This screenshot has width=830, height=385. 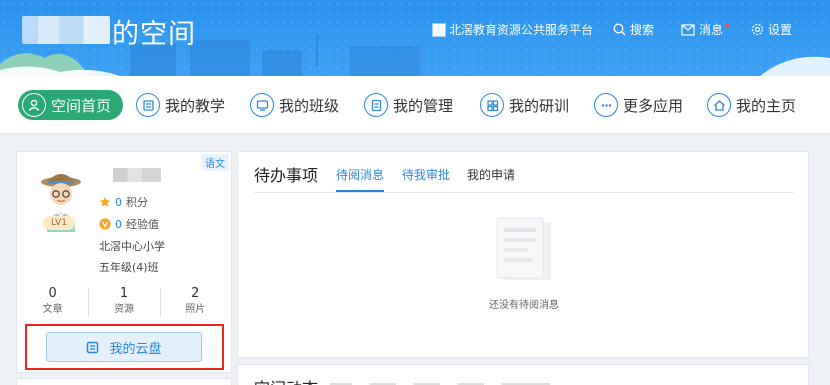 What do you see at coordinates (154, 34) in the screenshot?
I see `space-title: 的空间` at bounding box center [154, 34].